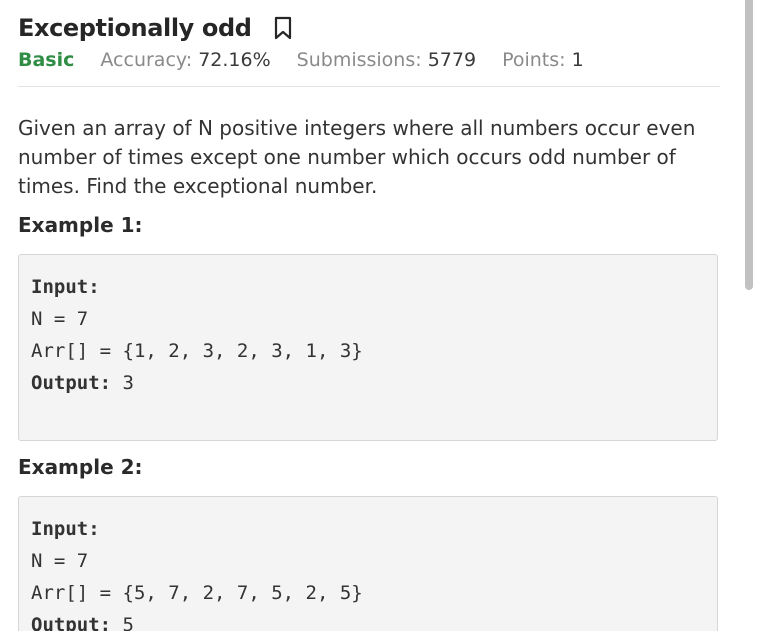 Image resolution: width=757 pixels, height=631 pixels. Describe the element at coordinates (534, 60) in the screenshot. I see `points-label: Points:` at that location.